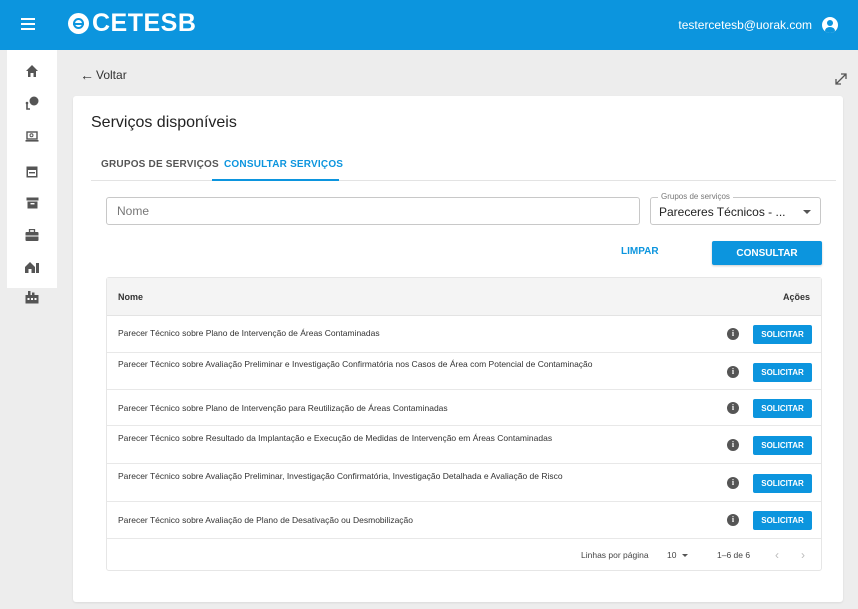  What do you see at coordinates (615, 555) in the screenshot?
I see `rows-per-page-label: Linhas por página` at bounding box center [615, 555].